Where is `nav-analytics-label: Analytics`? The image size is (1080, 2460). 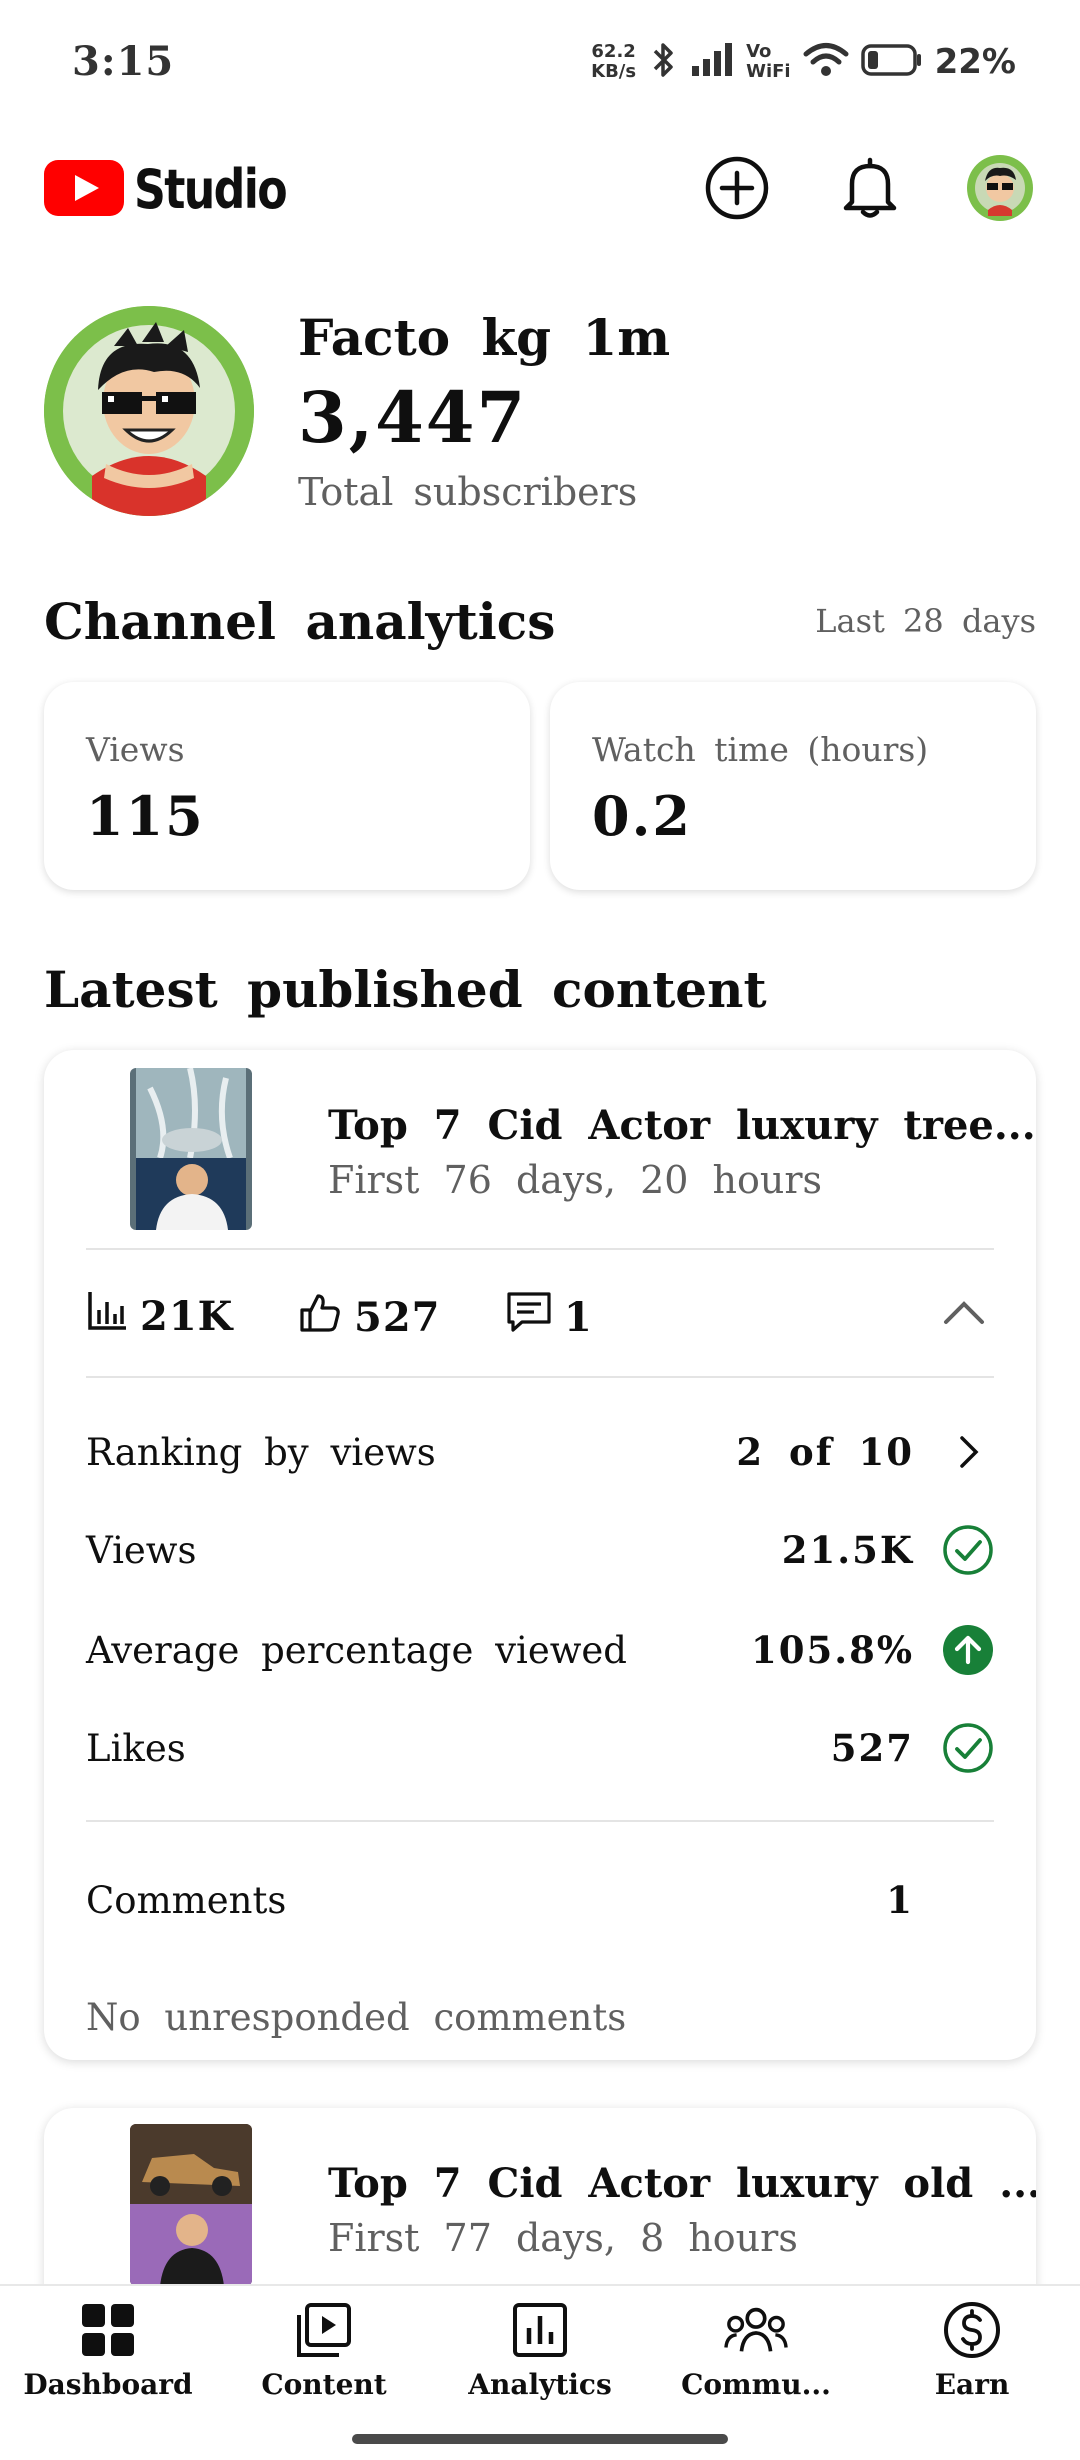
nav-analytics-label: Analytics is located at coordinates (540, 2384).